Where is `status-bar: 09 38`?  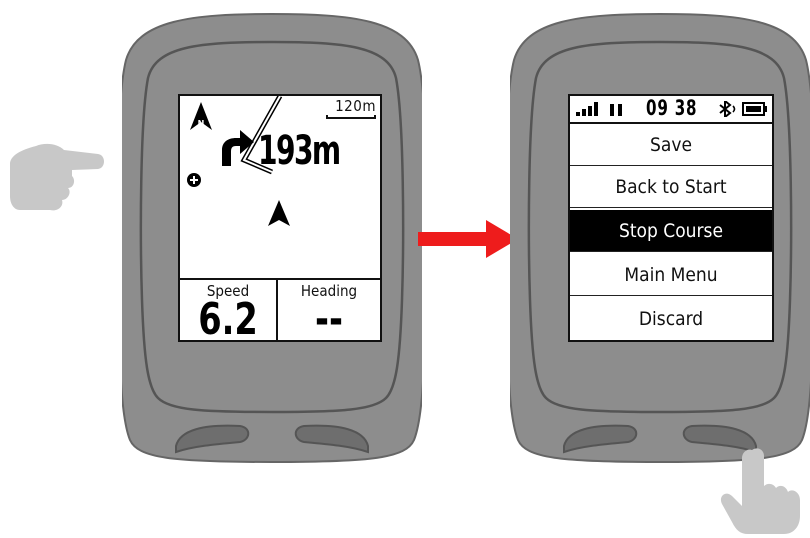
status-bar: 09 38 is located at coordinates (671, 110).